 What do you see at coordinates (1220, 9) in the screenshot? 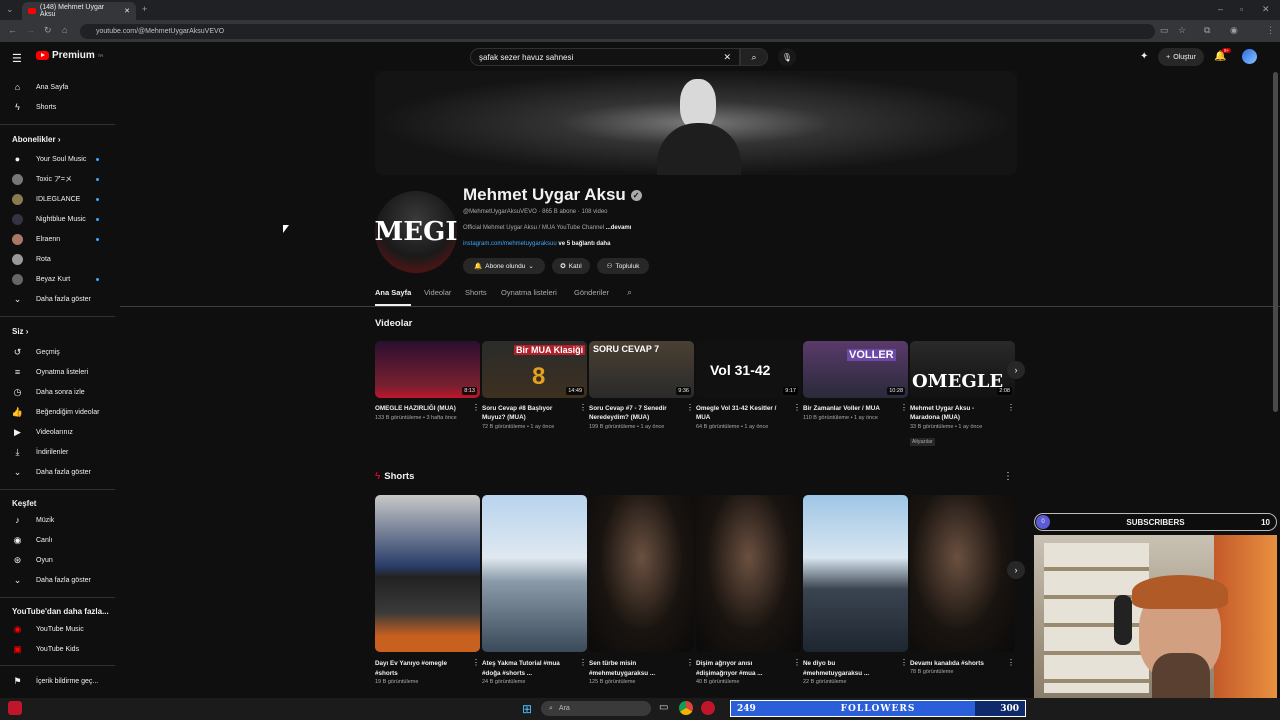
I see `minimize-icon: –` at bounding box center [1220, 9].